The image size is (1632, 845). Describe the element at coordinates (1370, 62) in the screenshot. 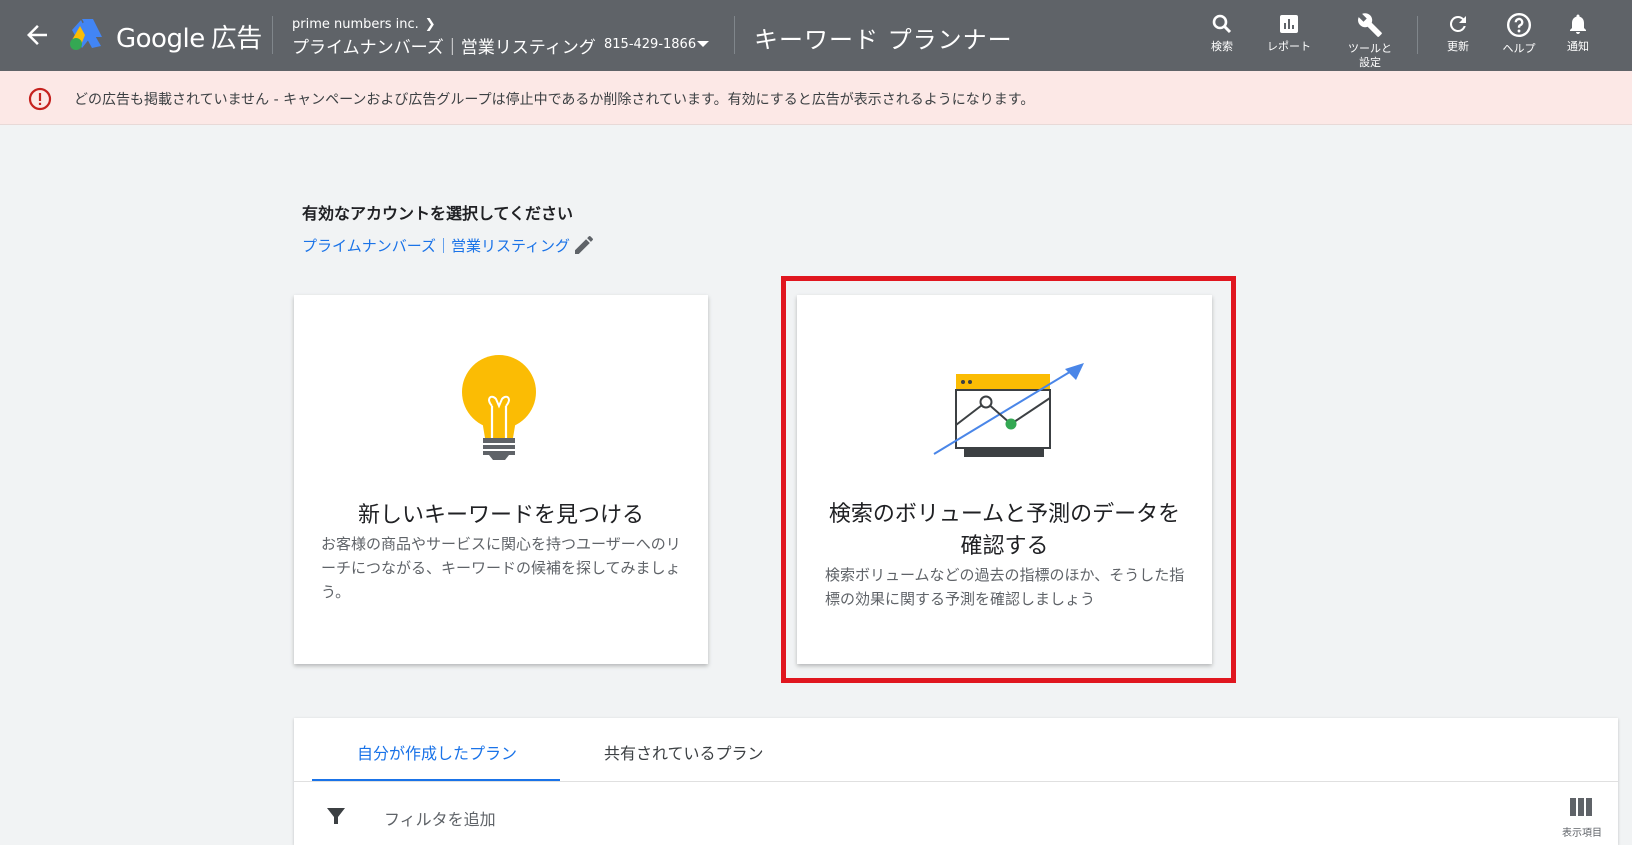

I see `tools-settings-label-line2: 設定` at that location.